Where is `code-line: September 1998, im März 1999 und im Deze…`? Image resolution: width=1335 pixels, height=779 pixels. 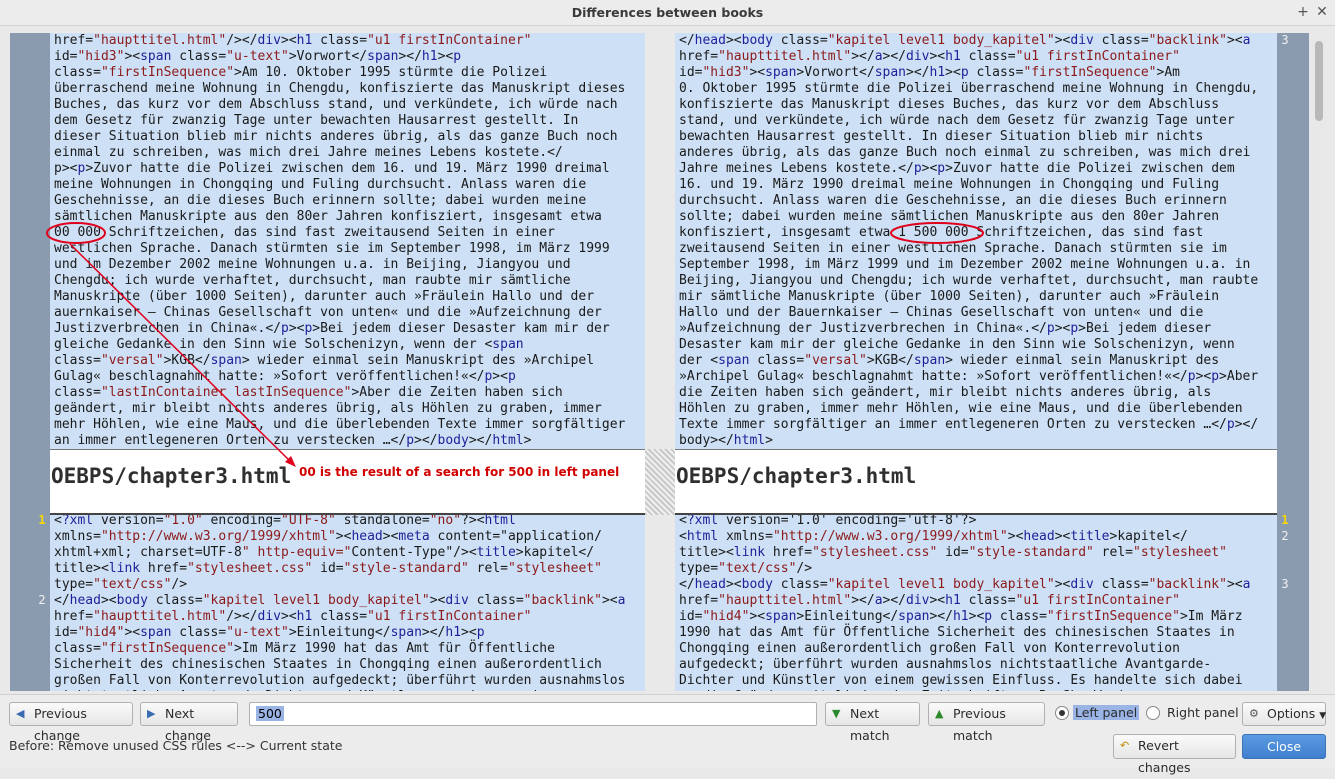 code-line: September 1998, im März 1999 und im Deze… is located at coordinates (965, 264).